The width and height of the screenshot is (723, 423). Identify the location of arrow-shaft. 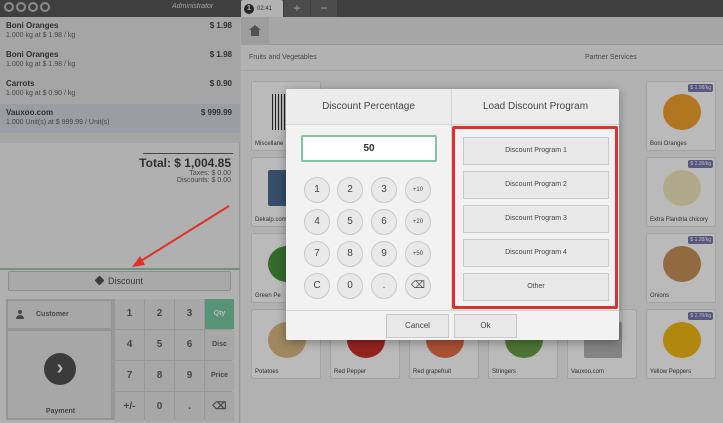
(182, 235).